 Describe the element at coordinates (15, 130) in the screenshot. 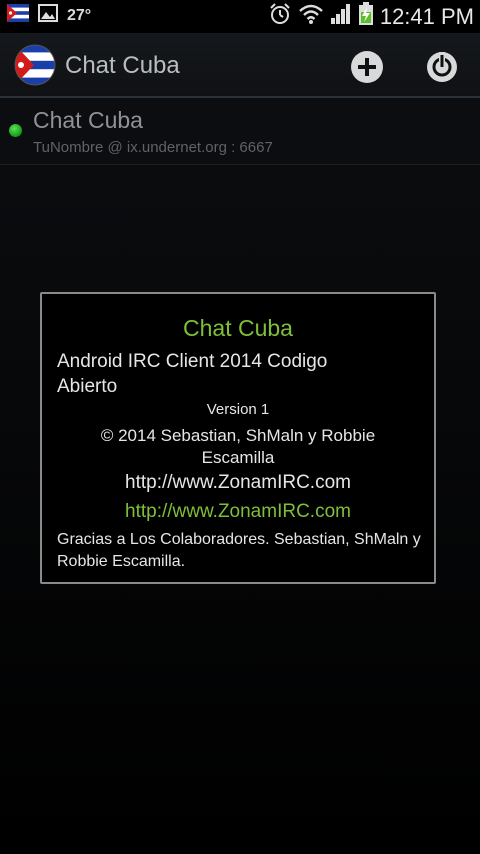

I see `connection-status-icon` at that location.